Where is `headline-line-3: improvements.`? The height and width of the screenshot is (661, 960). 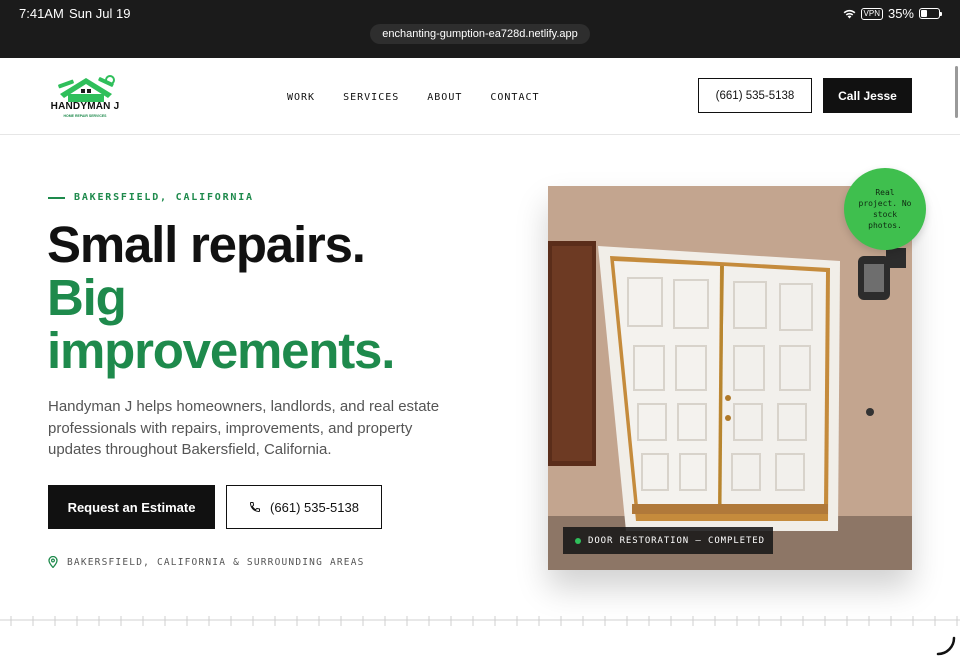
headline-line-3: improvements. is located at coordinates (221, 350).